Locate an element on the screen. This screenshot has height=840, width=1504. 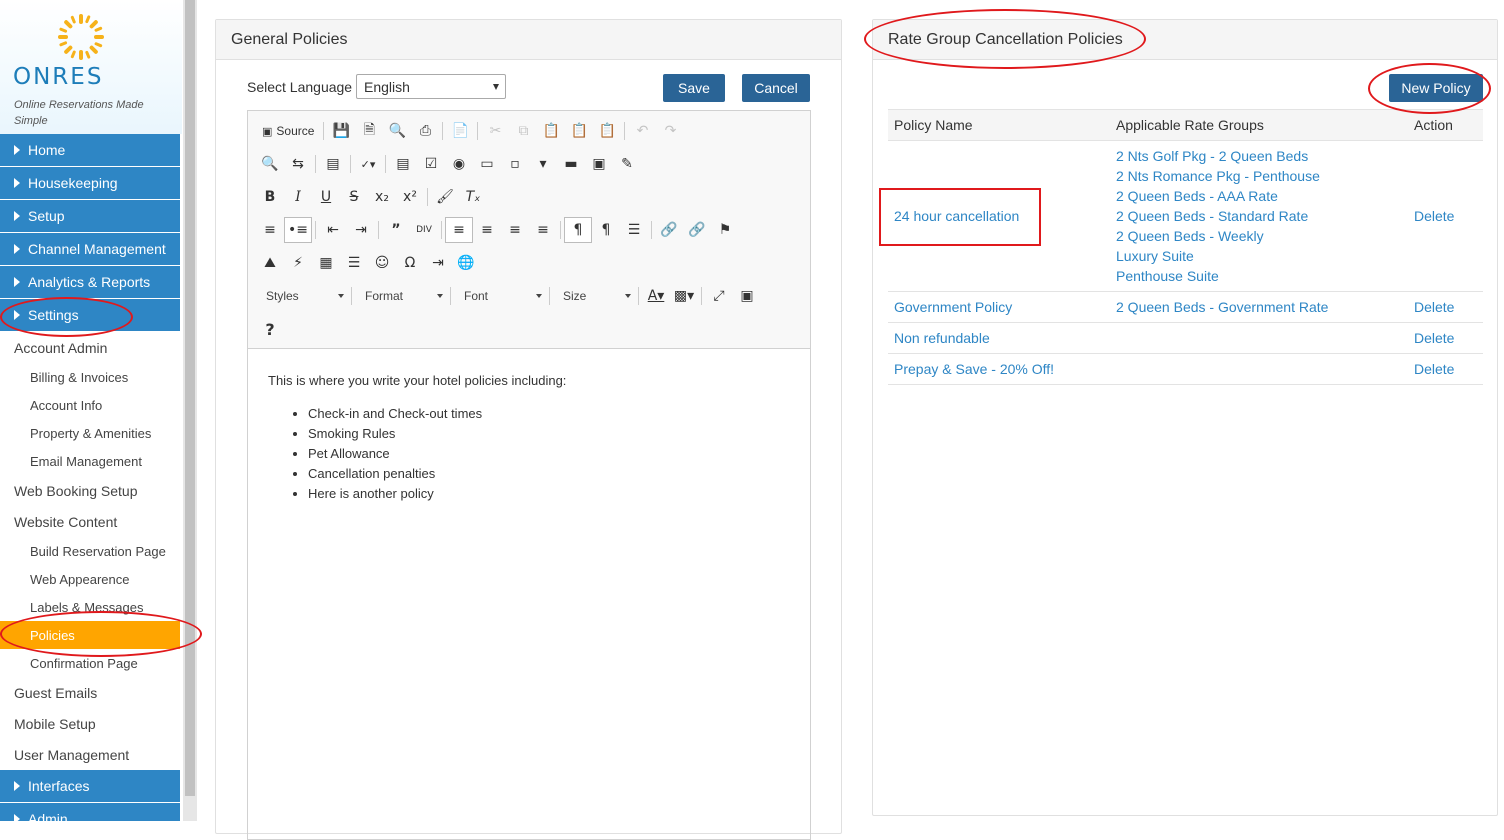
show-blocks-icon: ▣ is located at coordinates (747, 296).